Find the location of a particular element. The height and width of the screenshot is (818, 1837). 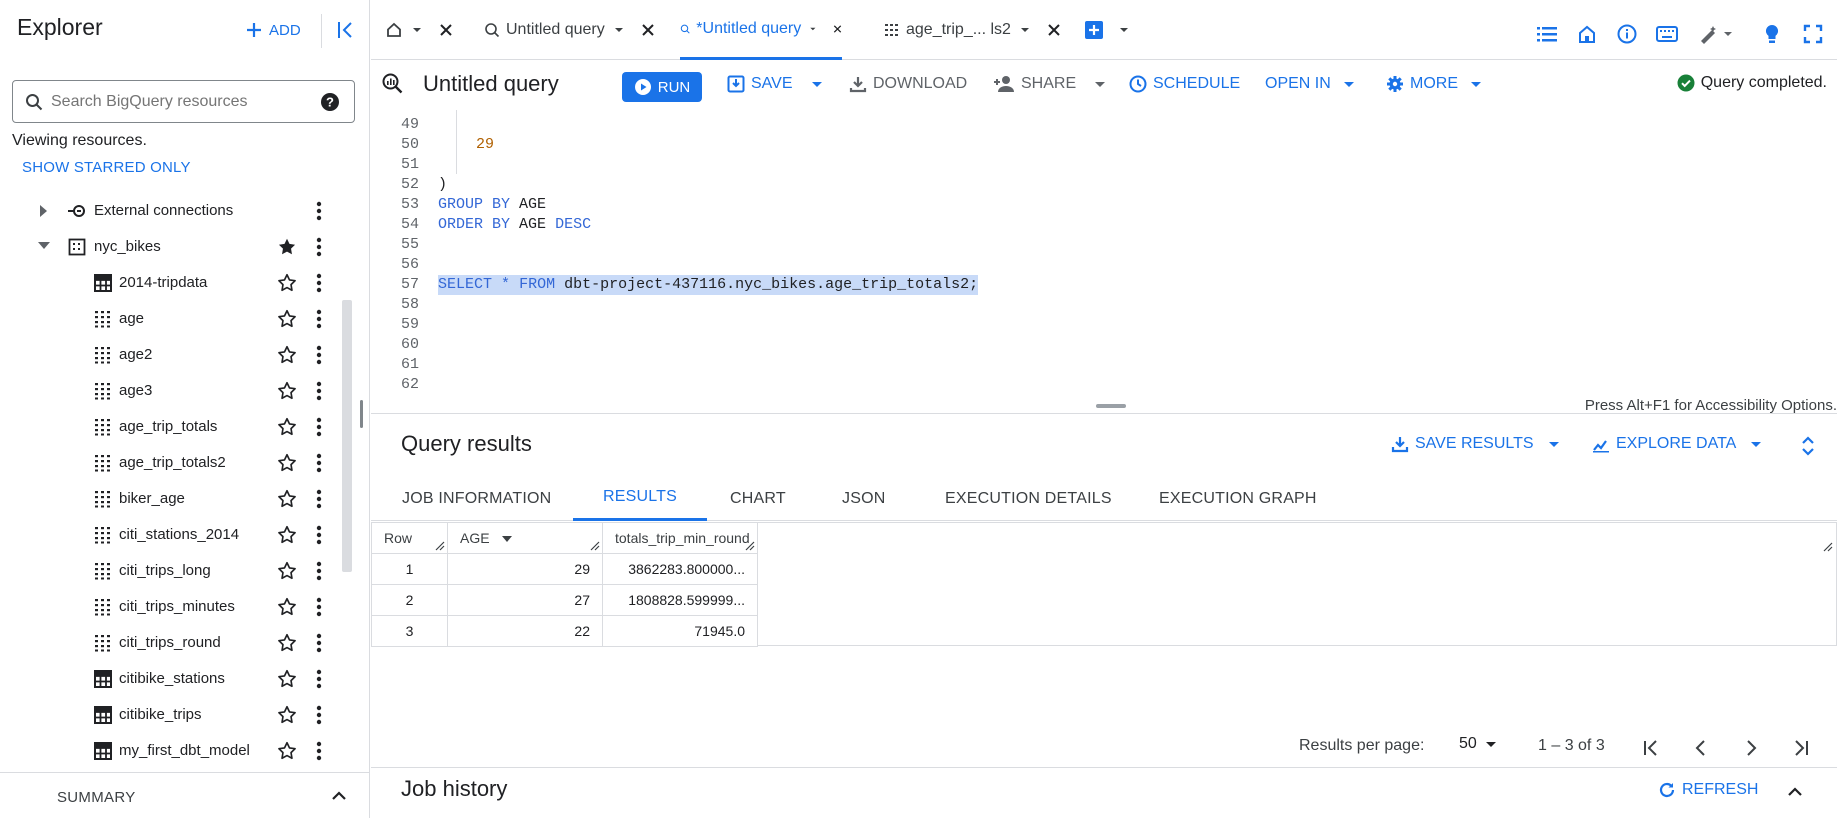

list-icon is located at coordinates (1547, 34).